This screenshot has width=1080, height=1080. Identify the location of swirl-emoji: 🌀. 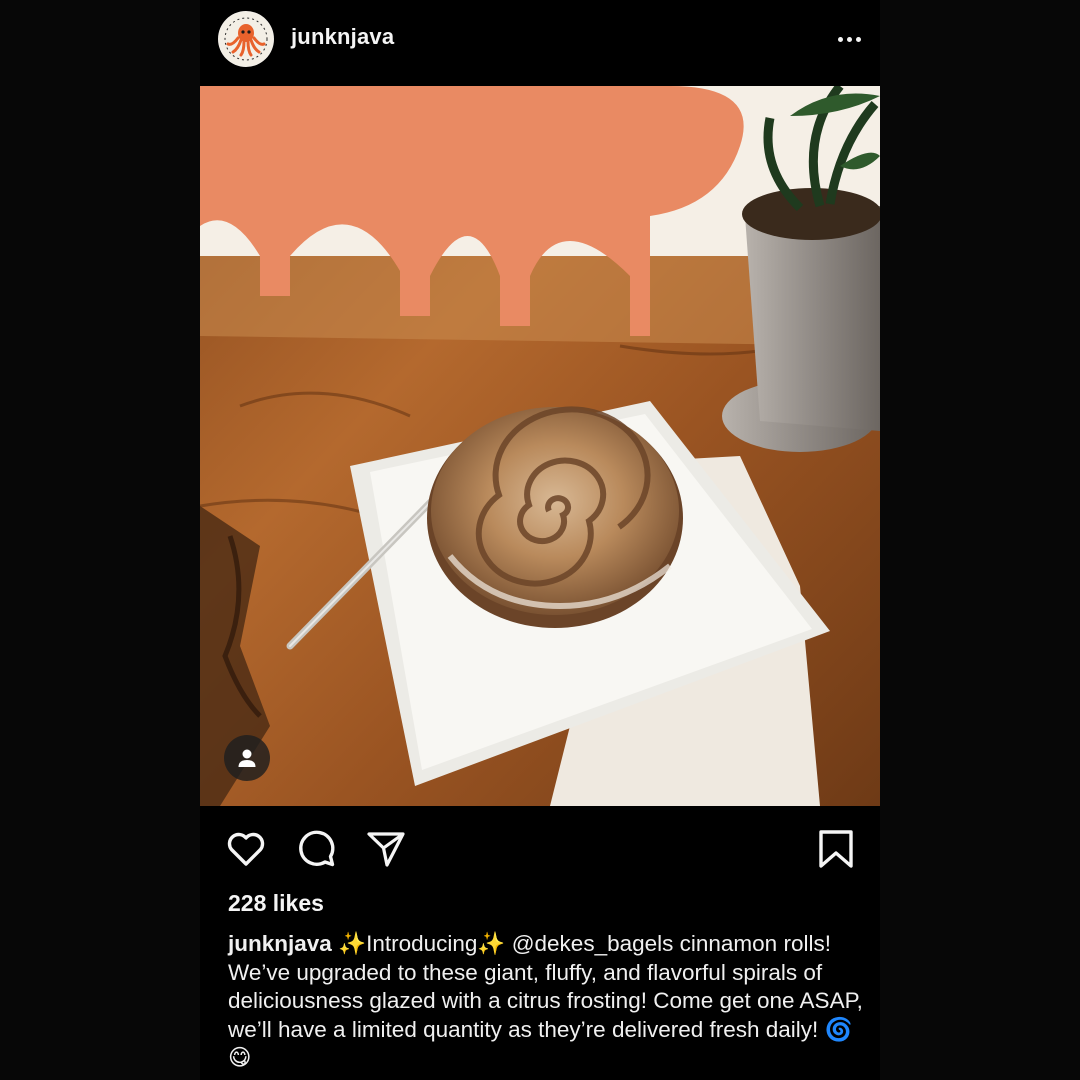
(838, 1029).